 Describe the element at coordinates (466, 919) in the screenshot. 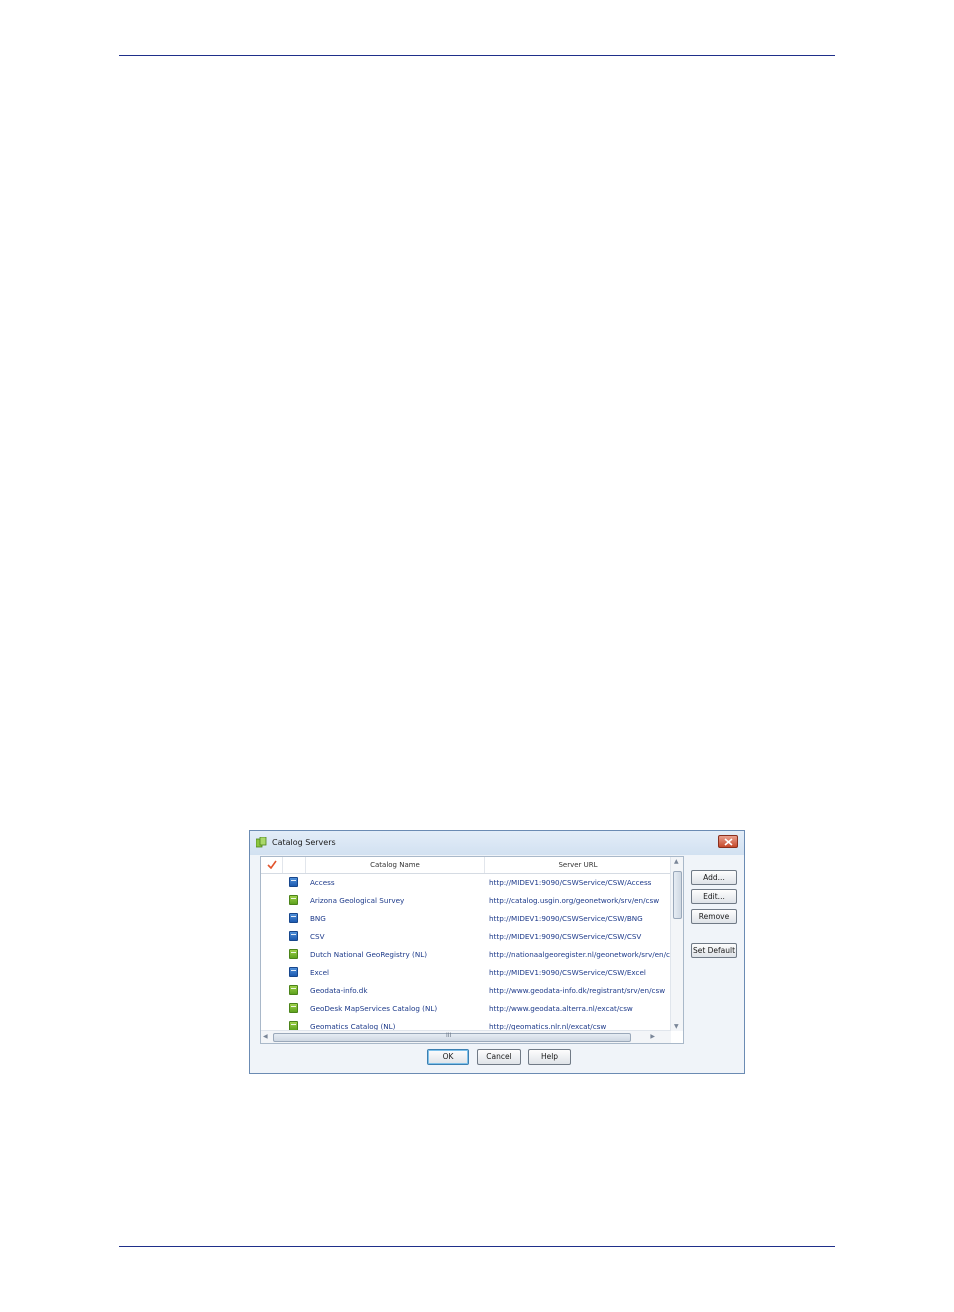

I see `list-item: BNG http://MIDEV1:9090/CSWService/CSW/BNG` at that location.